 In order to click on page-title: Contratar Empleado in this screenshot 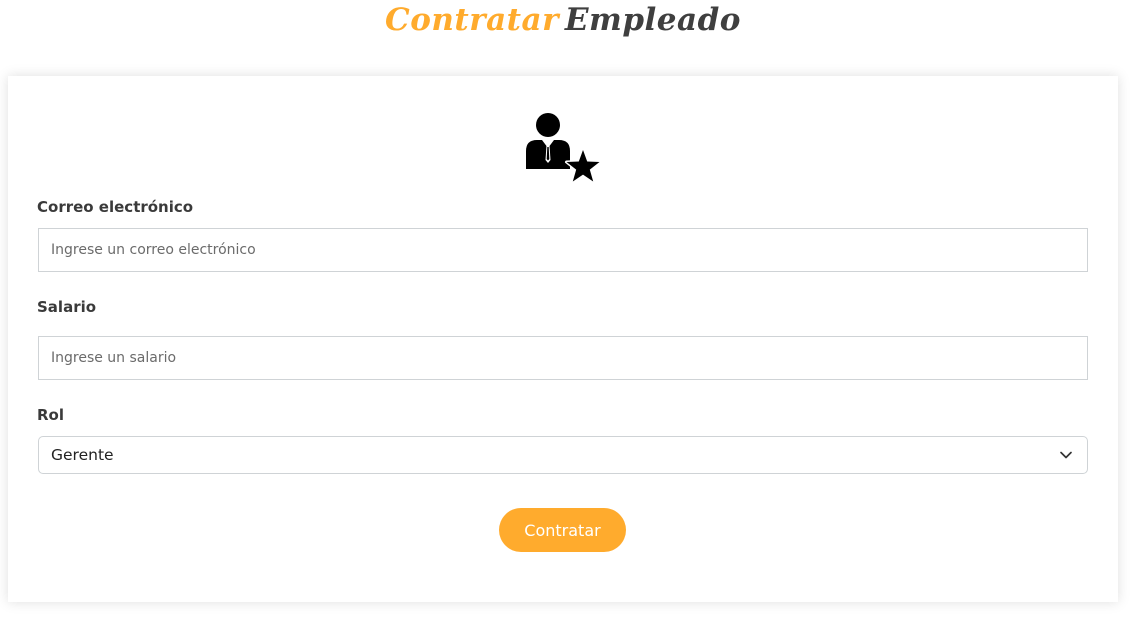, I will do `click(563, 20)`.